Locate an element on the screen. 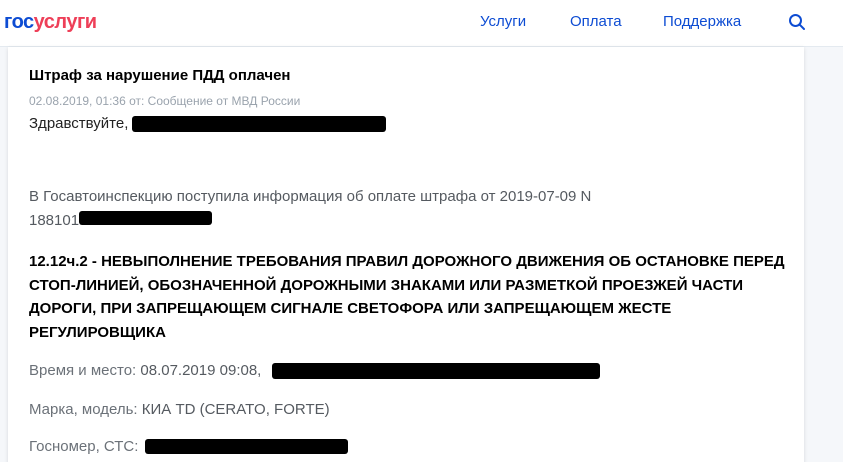 This screenshot has width=843, height=462. plate-label: Госномер, СТС: is located at coordinates (84, 446).